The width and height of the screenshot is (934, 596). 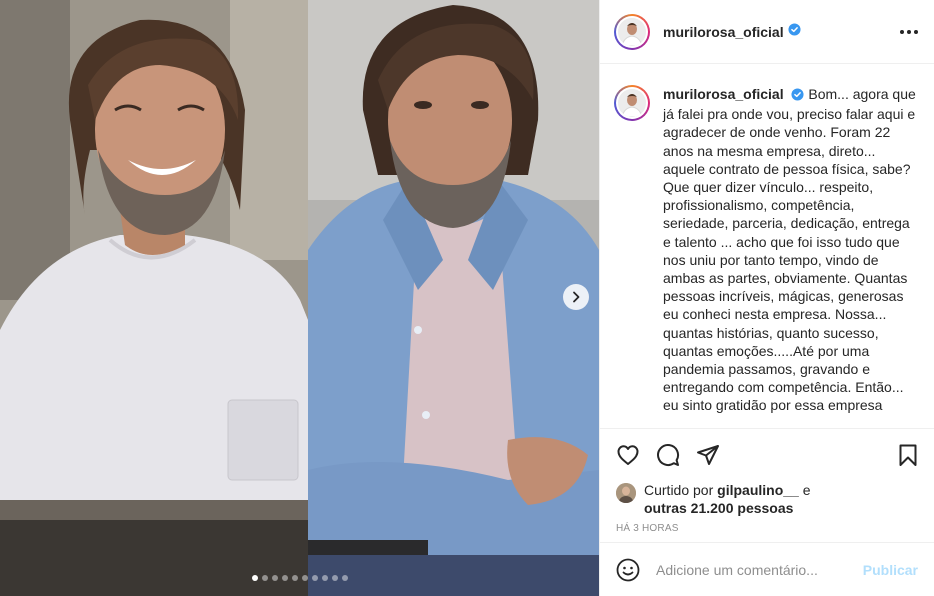 What do you see at coordinates (299, 578) in the screenshot?
I see `carousel-indicator` at bounding box center [299, 578].